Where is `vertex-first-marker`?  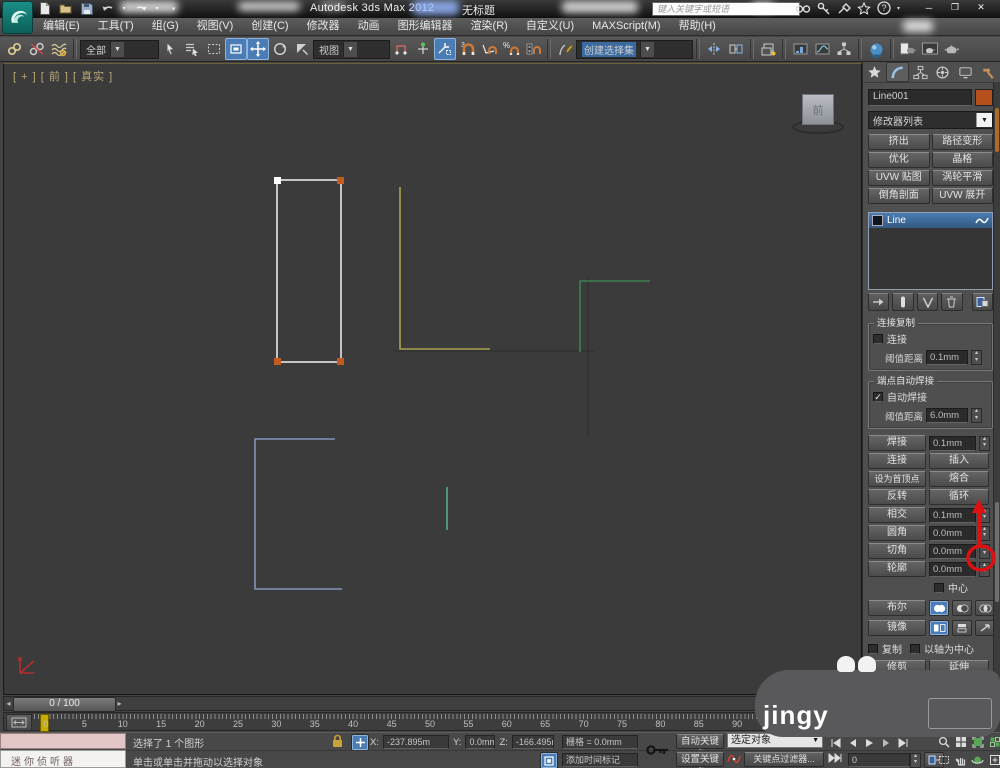 vertex-first-marker is located at coordinates (277, 180).